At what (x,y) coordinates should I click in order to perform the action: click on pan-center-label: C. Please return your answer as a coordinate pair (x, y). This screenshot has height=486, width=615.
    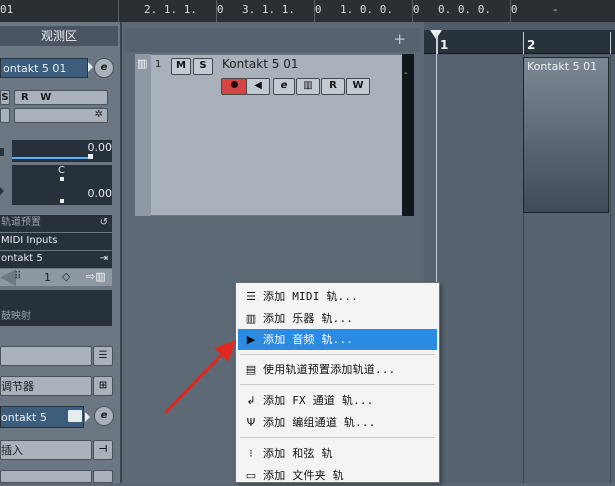
    Looking at the image, I should click on (61, 170).